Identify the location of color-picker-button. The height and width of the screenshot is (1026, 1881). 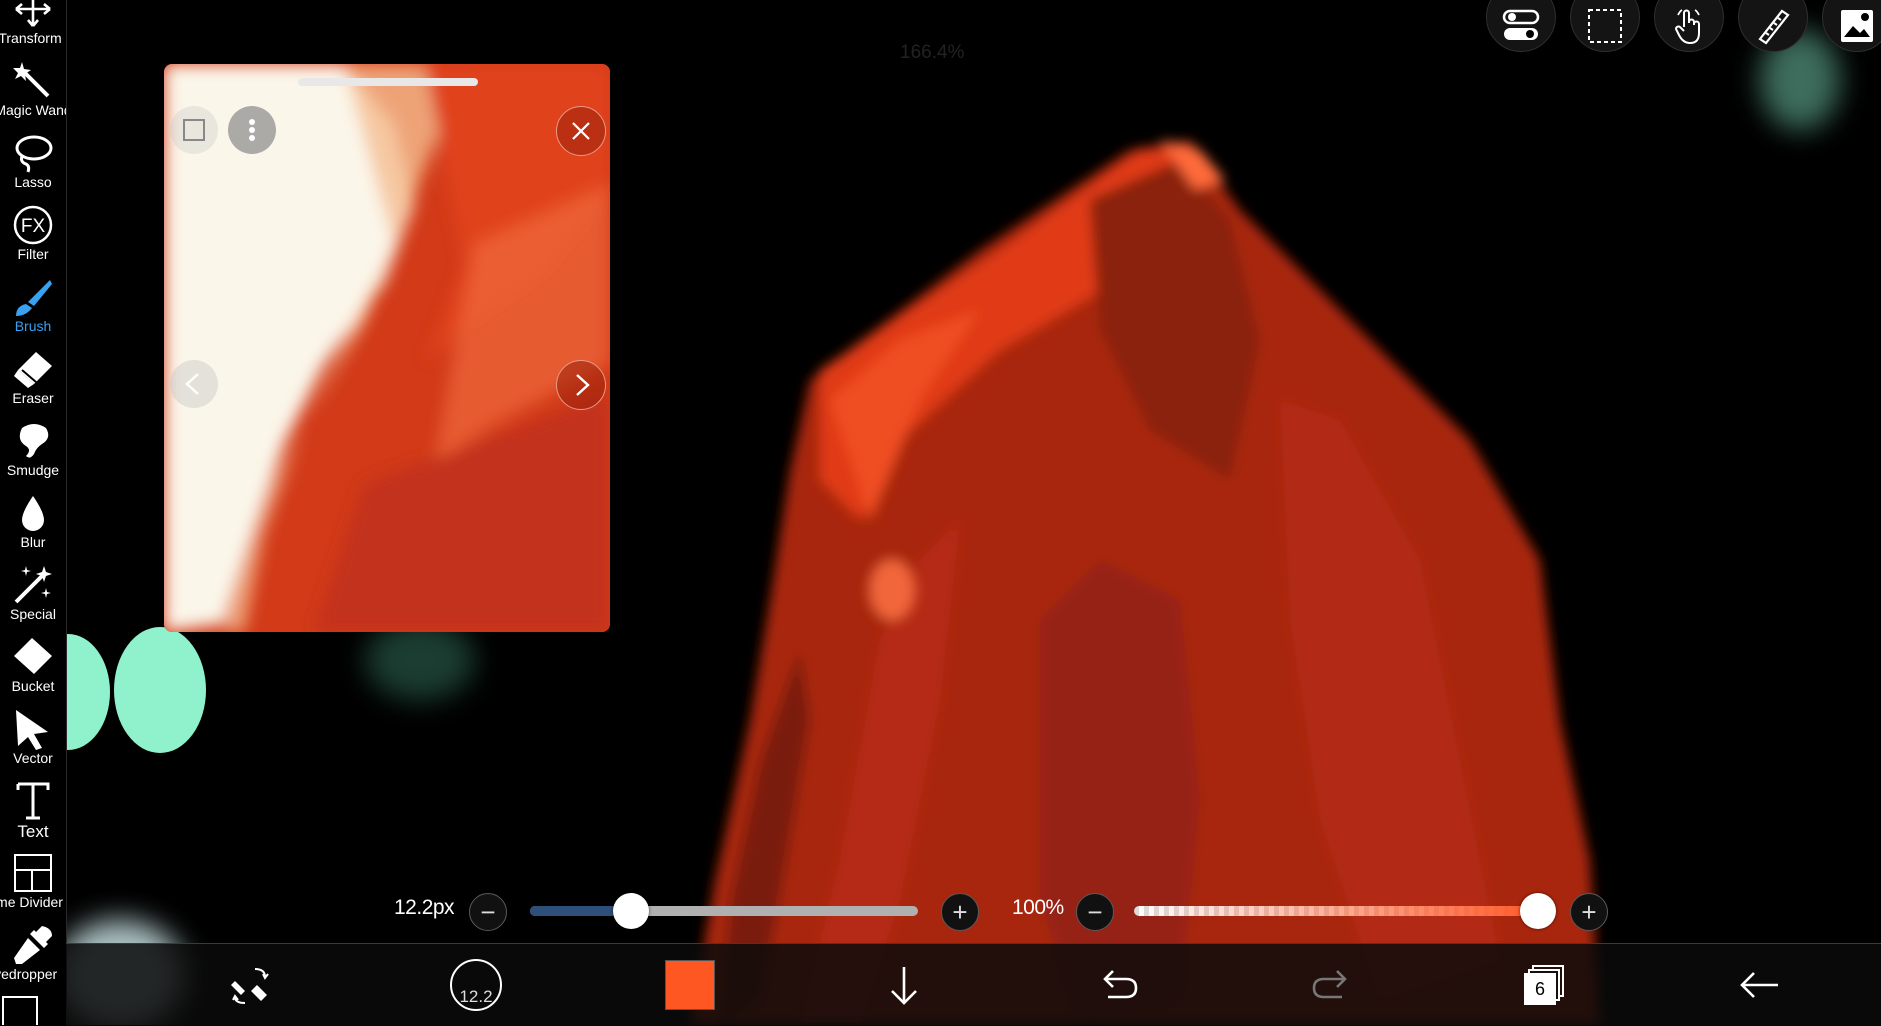
(690, 985).